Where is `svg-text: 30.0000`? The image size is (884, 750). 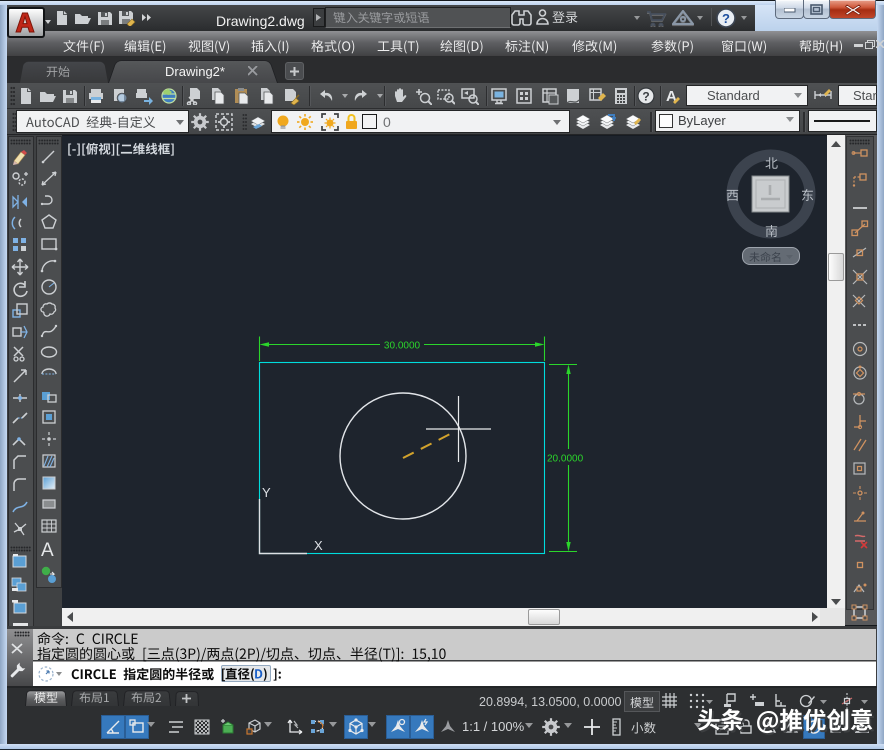 svg-text: 30.0000 is located at coordinates (402, 346).